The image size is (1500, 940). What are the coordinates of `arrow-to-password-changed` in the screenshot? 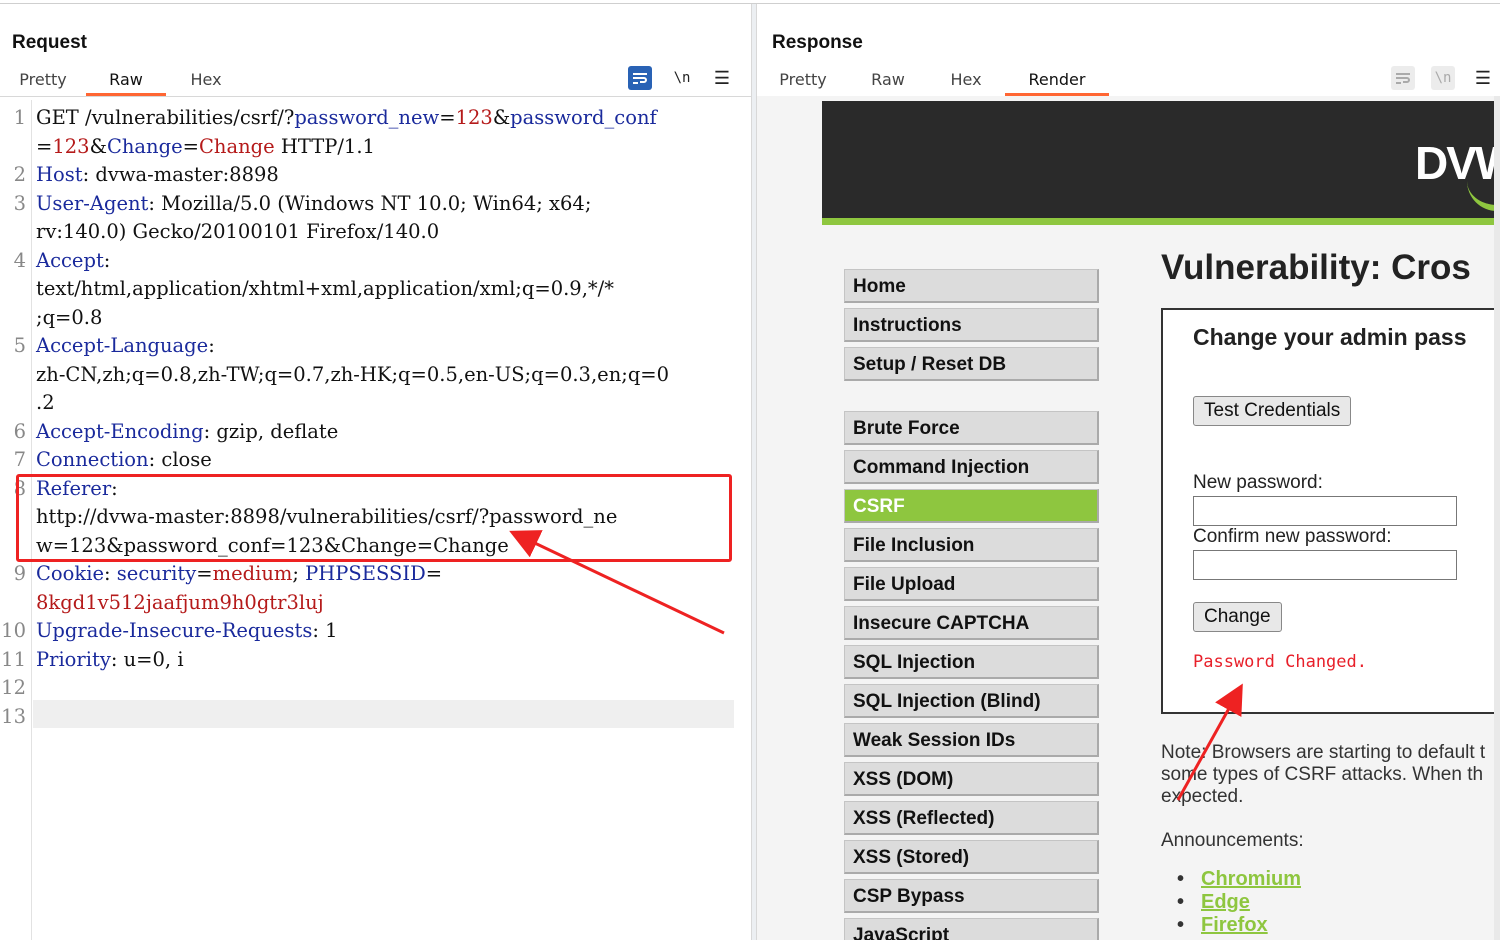 It's located at (1209, 742).